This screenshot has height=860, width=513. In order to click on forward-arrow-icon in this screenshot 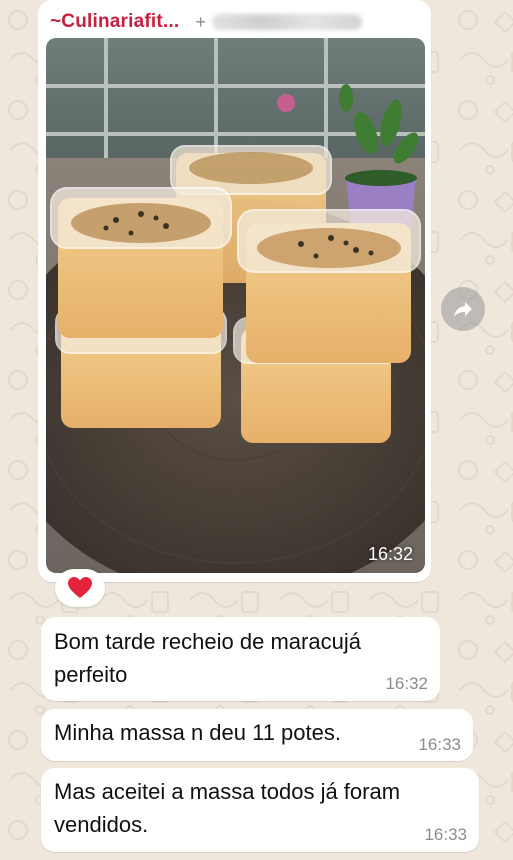, I will do `click(463, 309)`.